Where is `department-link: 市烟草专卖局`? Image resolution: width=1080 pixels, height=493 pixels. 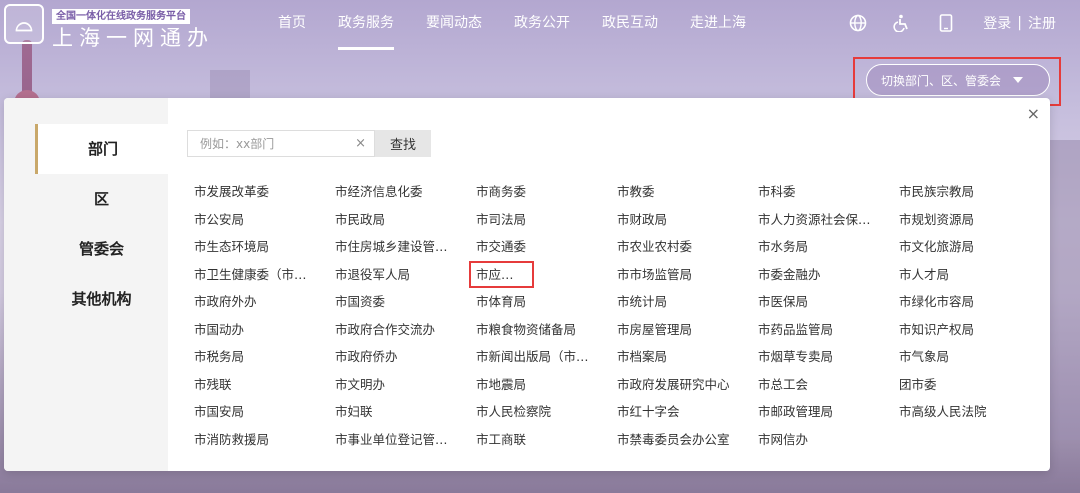 department-link: 市烟草专卖局 is located at coordinates (828, 357).